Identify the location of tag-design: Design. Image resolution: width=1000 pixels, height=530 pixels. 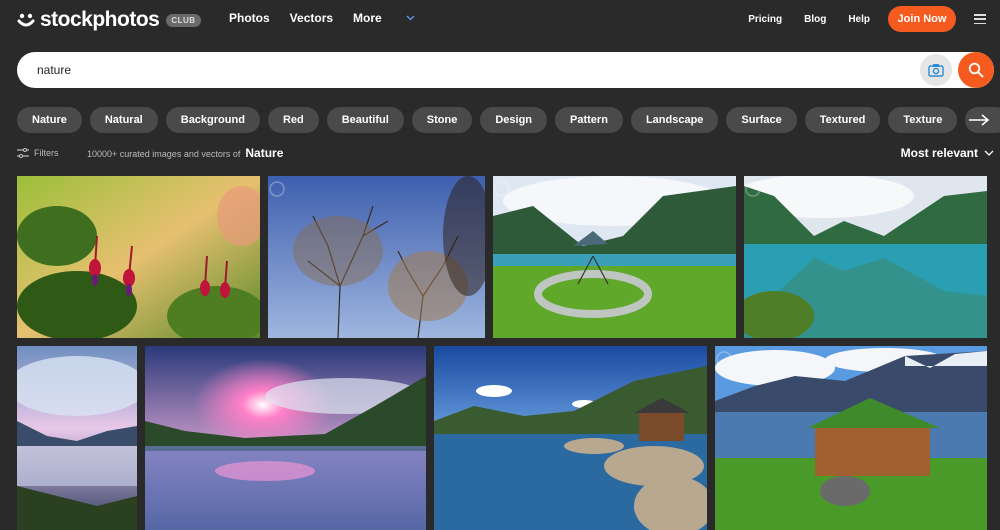
(514, 120).